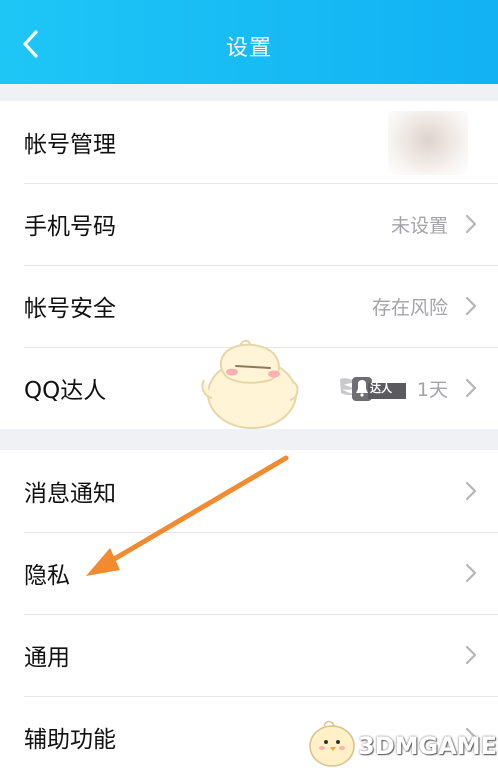 The width and height of the screenshot is (498, 778). What do you see at coordinates (70, 227) in the screenshot?
I see `row-label: 手机号码` at bounding box center [70, 227].